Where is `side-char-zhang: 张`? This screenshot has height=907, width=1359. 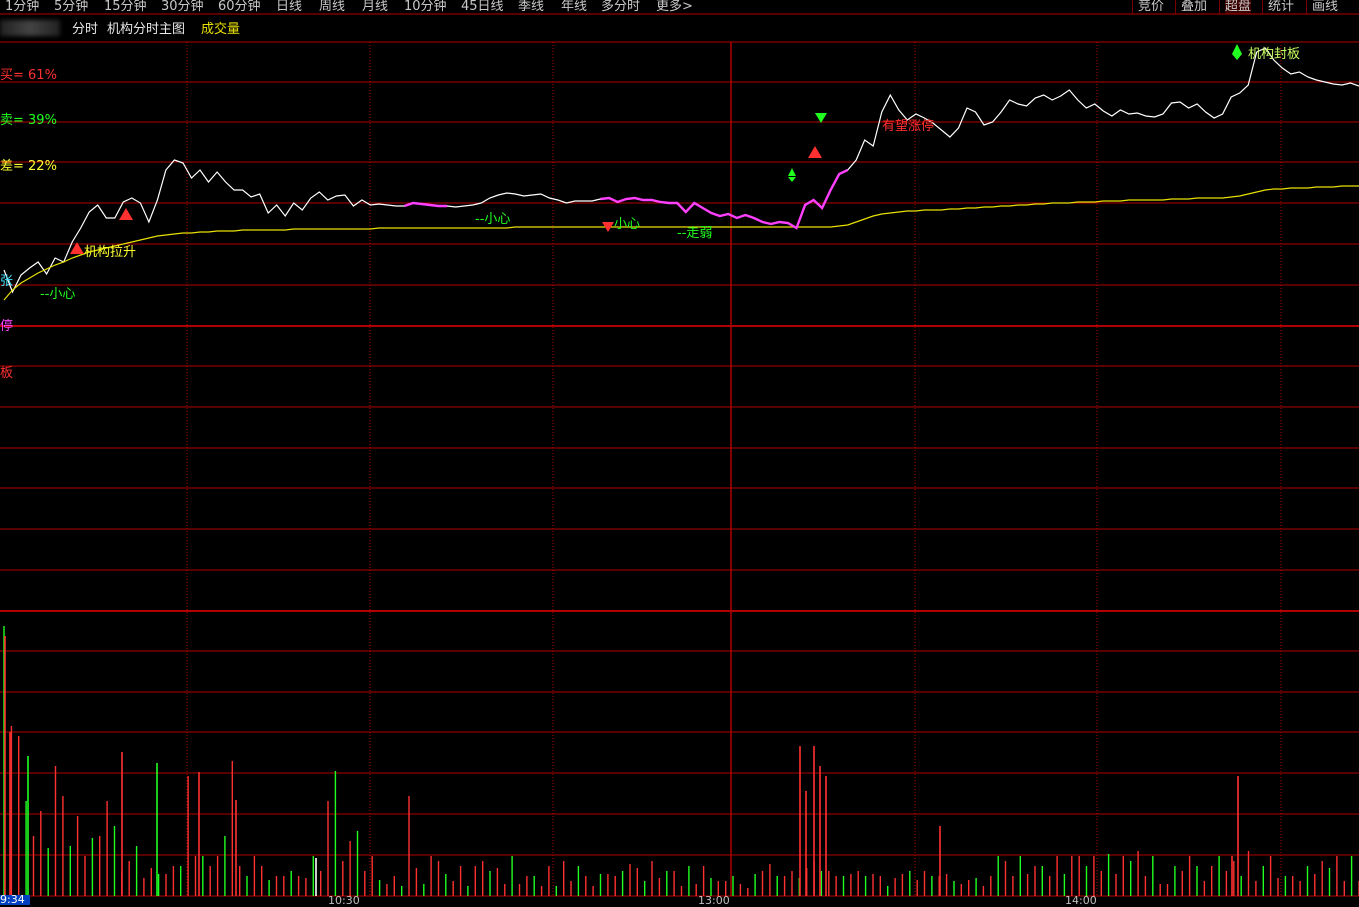 side-char-zhang: 张 is located at coordinates (7, 281).